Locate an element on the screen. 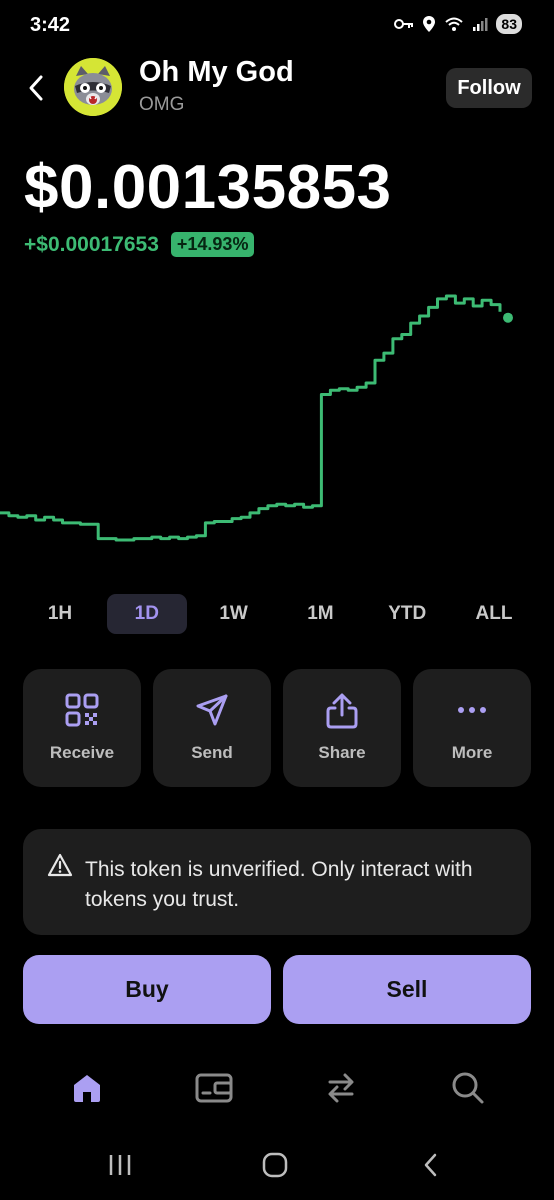 Image resolution: width=554 pixels, height=1200 pixels. swap-icon is located at coordinates (341, 1088).